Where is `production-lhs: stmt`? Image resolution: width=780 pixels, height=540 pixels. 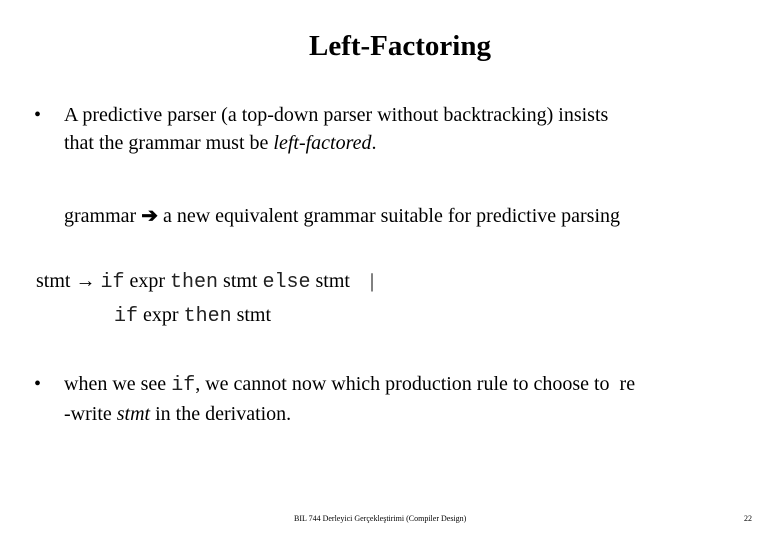
production-lhs: stmt is located at coordinates (53, 281).